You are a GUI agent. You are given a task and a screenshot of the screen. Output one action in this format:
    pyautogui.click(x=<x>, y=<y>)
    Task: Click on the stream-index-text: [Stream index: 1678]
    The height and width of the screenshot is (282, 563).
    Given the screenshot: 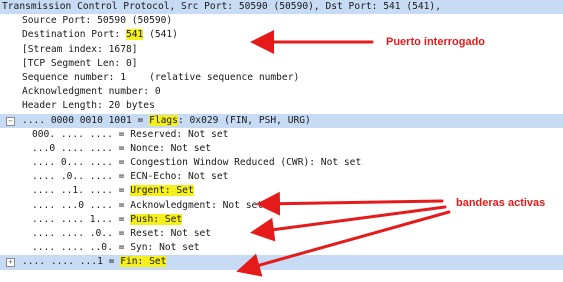 What is the action you would take?
    pyautogui.click(x=80, y=49)
    